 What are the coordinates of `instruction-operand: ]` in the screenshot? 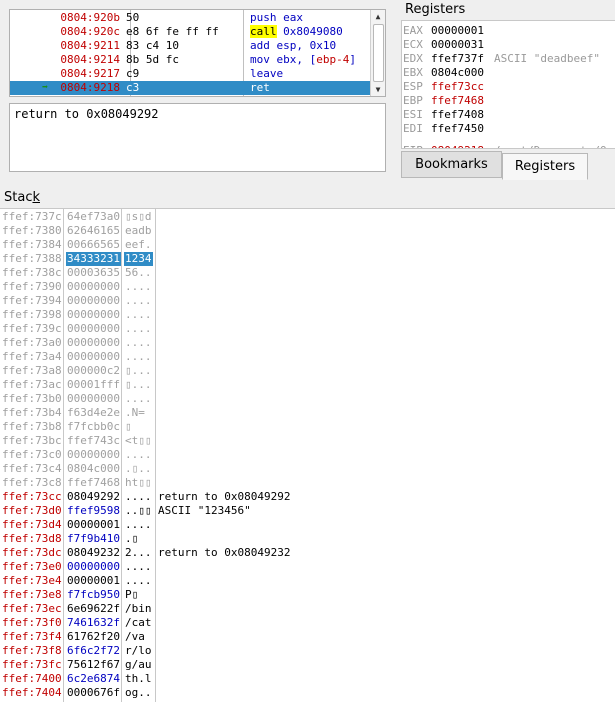 It's located at (352, 59).